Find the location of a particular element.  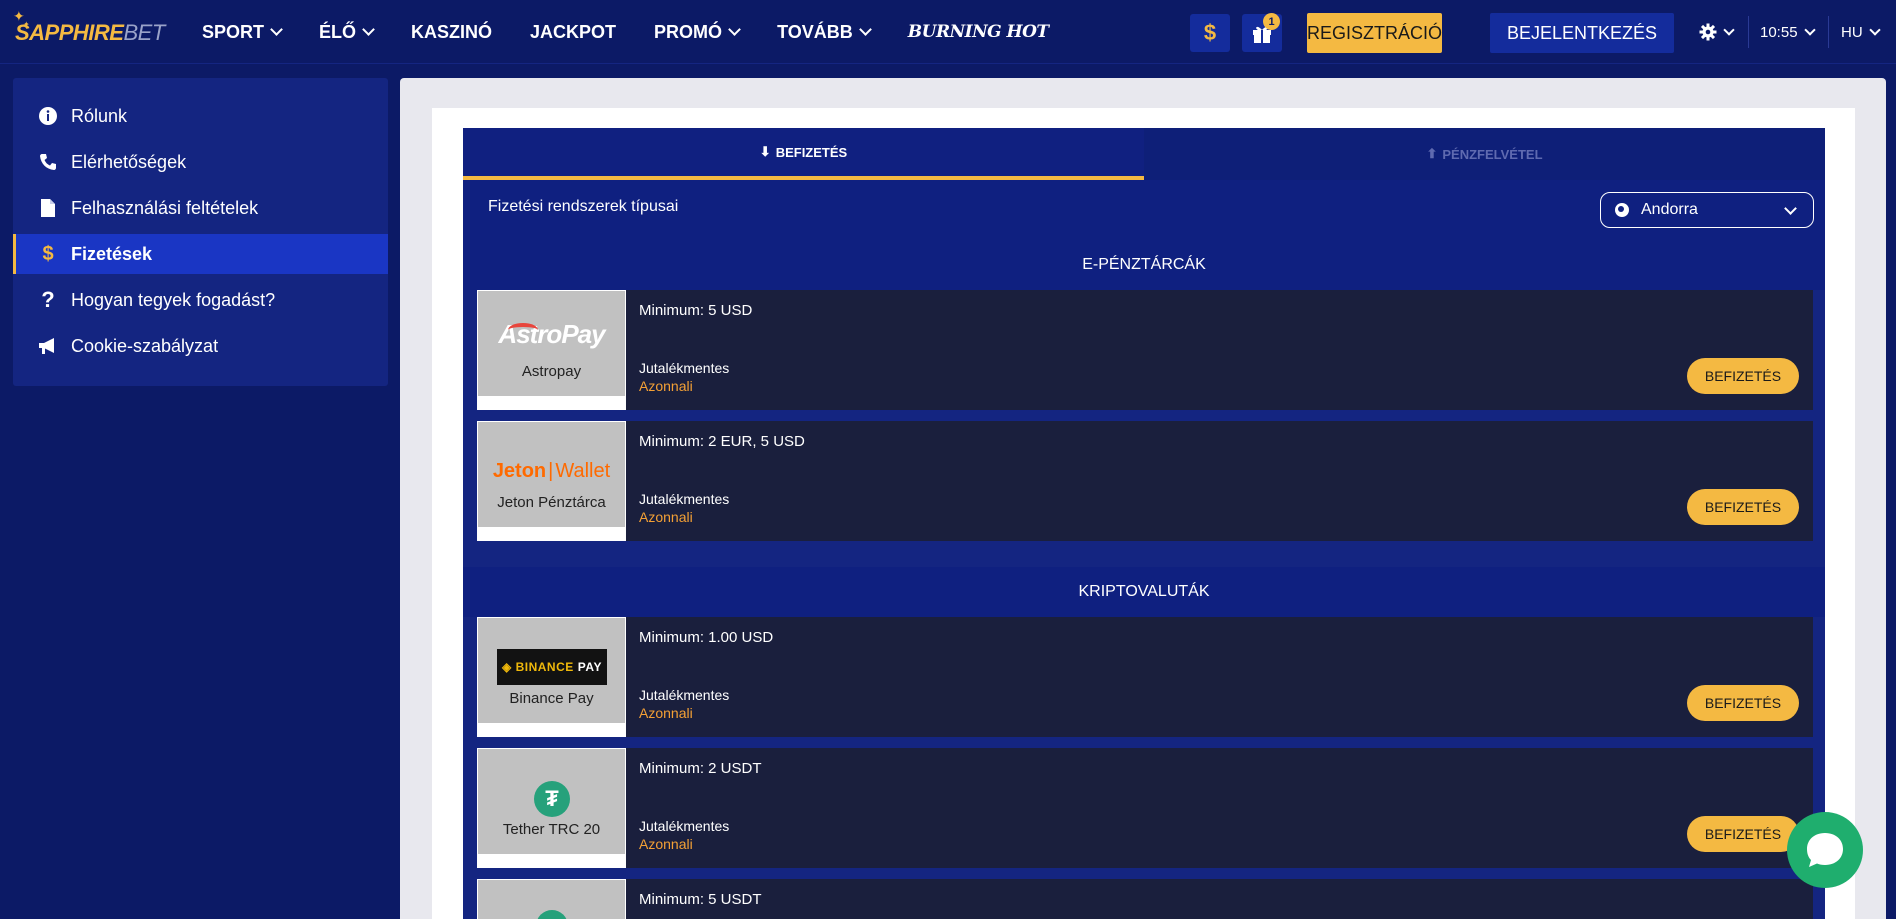

sidebar-item-label: Elérhetőségek is located at coordinates (129, 161).